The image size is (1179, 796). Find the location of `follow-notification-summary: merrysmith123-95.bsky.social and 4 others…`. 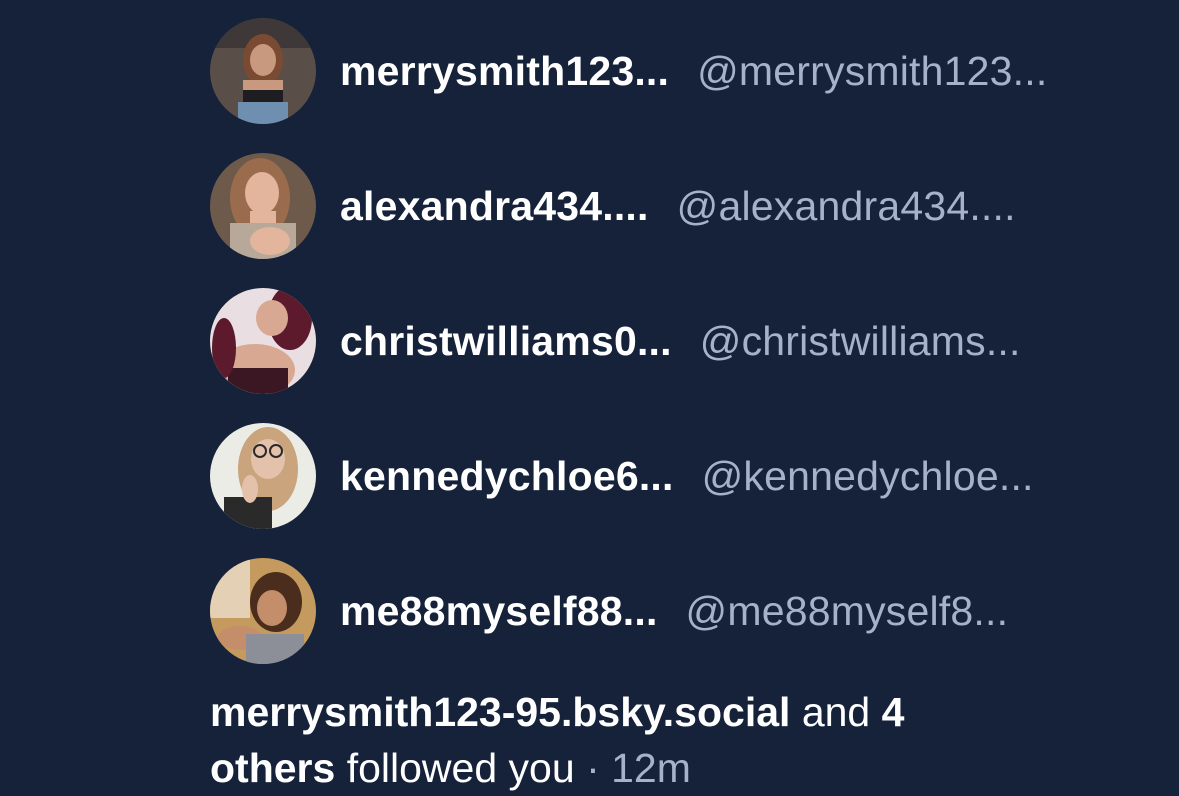

follow-notification-summary: merrysmith123-95.bsky.social and 4 others… is located at coordinates (660, 740).